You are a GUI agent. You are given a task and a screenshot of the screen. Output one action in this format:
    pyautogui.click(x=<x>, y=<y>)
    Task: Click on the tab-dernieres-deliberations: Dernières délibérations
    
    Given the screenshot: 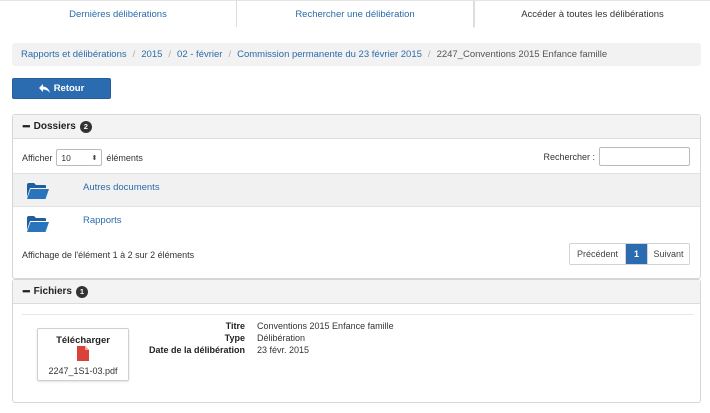 What is the action you would take?
    pyautogui.click(x=118, y=13)
    